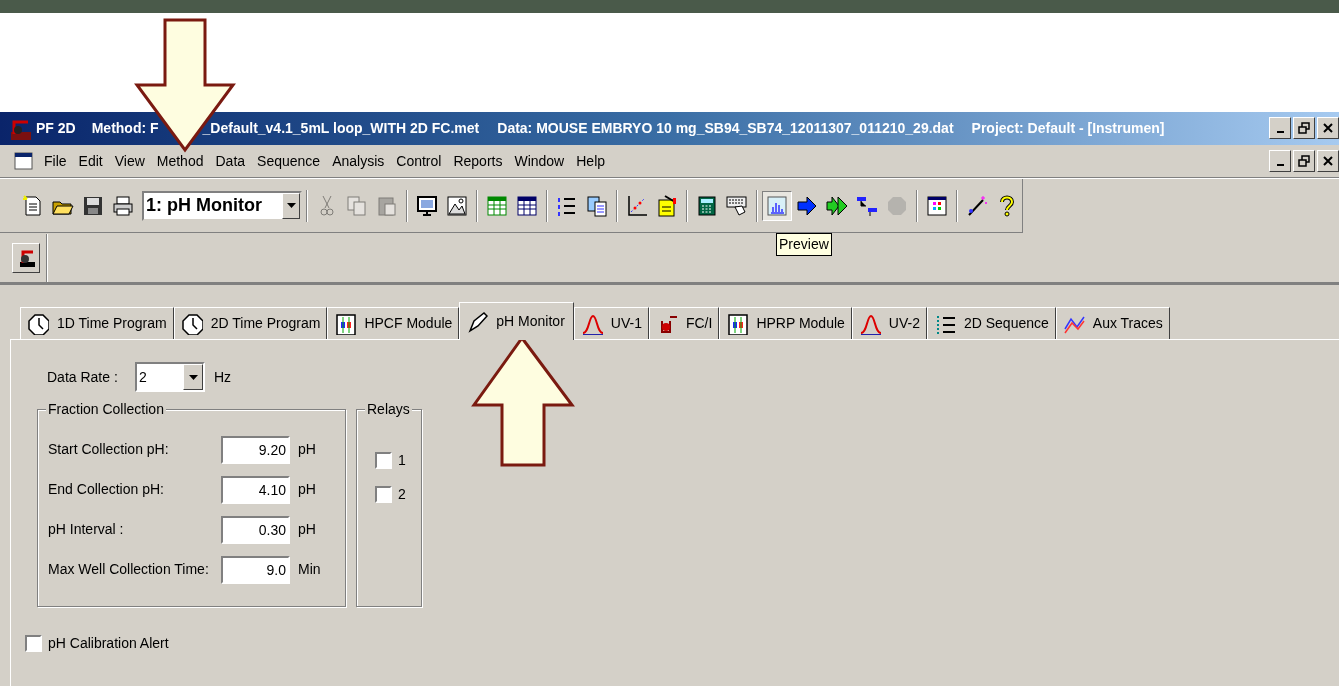 This screenshot has height=686, width=1339. Describe the element at coordinates (402, 460) in the screenshot. I see `checkbox-label: 1` at that location.